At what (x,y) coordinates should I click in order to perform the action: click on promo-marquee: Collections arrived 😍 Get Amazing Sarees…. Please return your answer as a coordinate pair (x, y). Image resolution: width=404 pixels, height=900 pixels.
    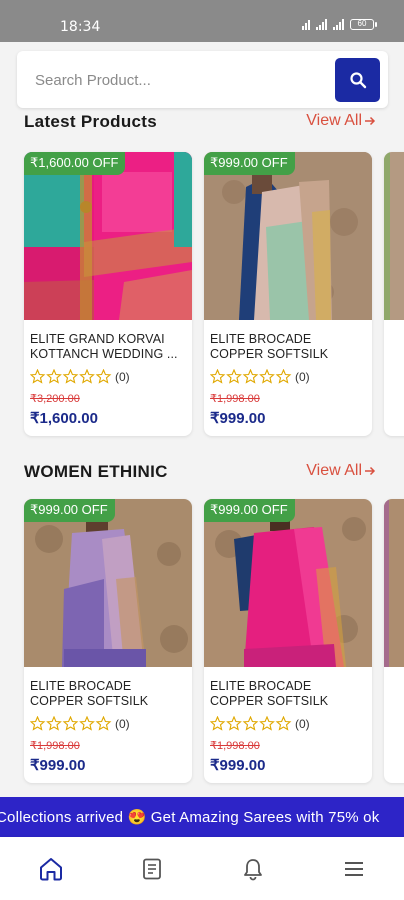
    Looking at the image, I should click on (202, 817).